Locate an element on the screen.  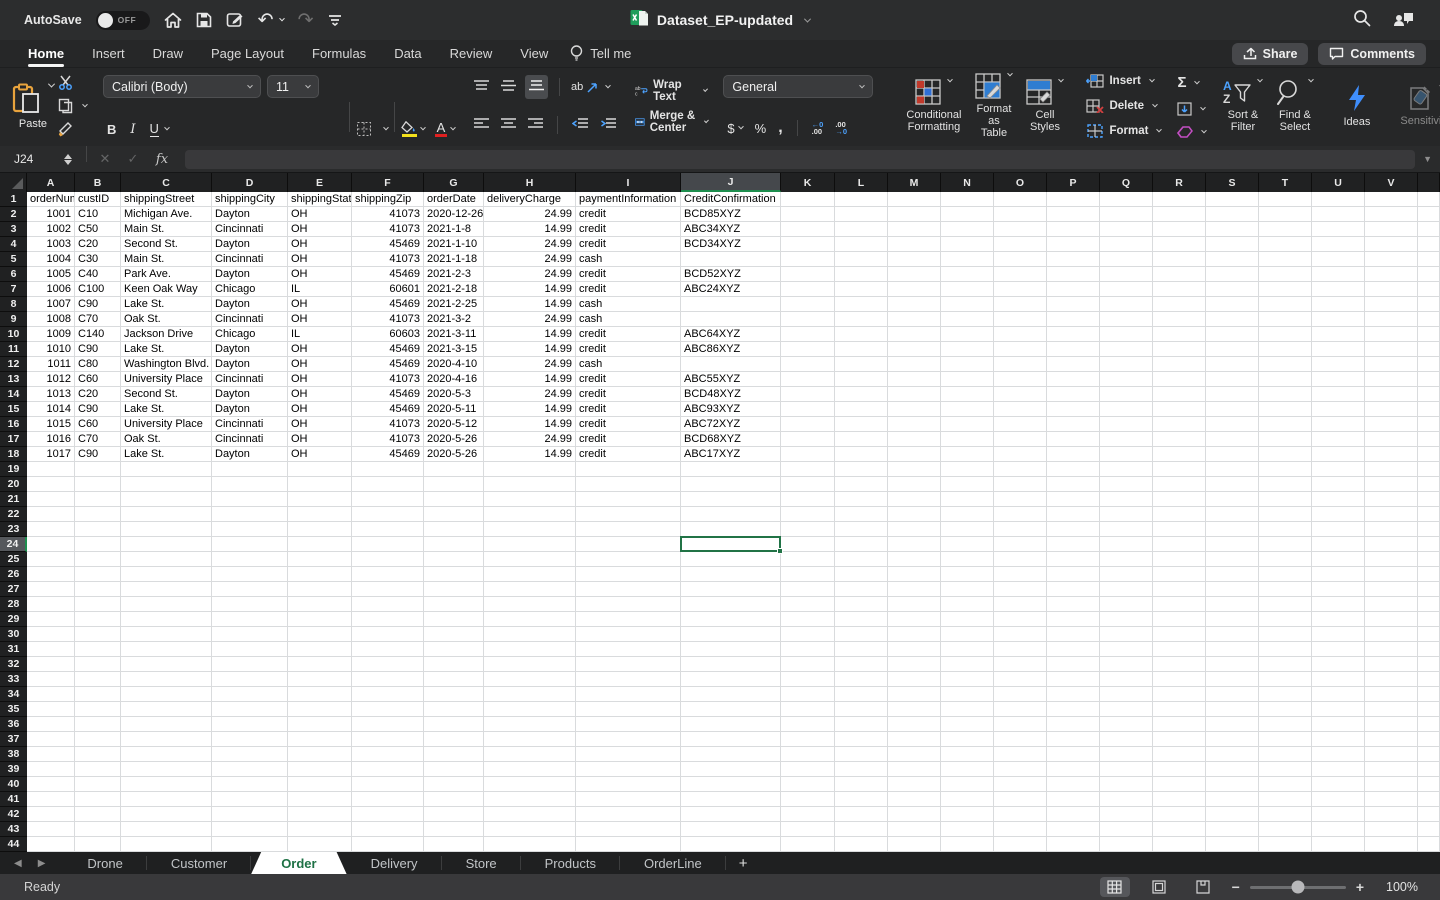
cell-T6 is located at coordinates (1285, 274).